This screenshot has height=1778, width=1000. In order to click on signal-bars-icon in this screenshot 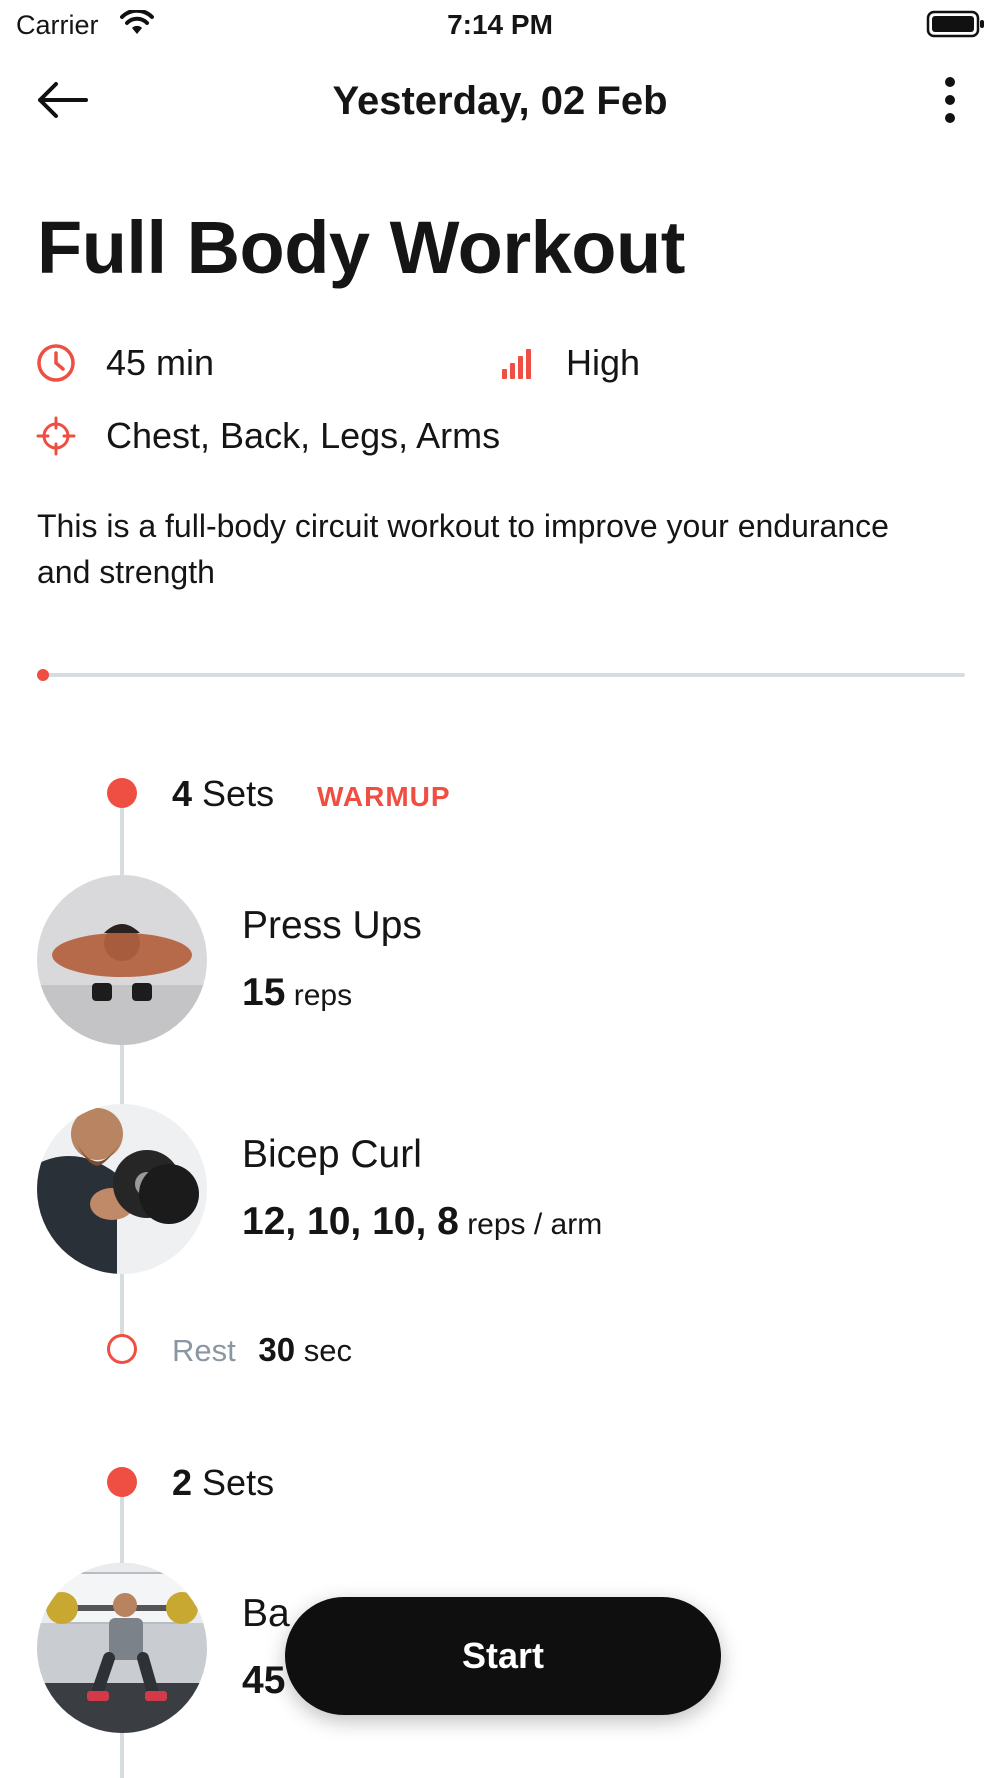, I will do `click(516, 364)`.